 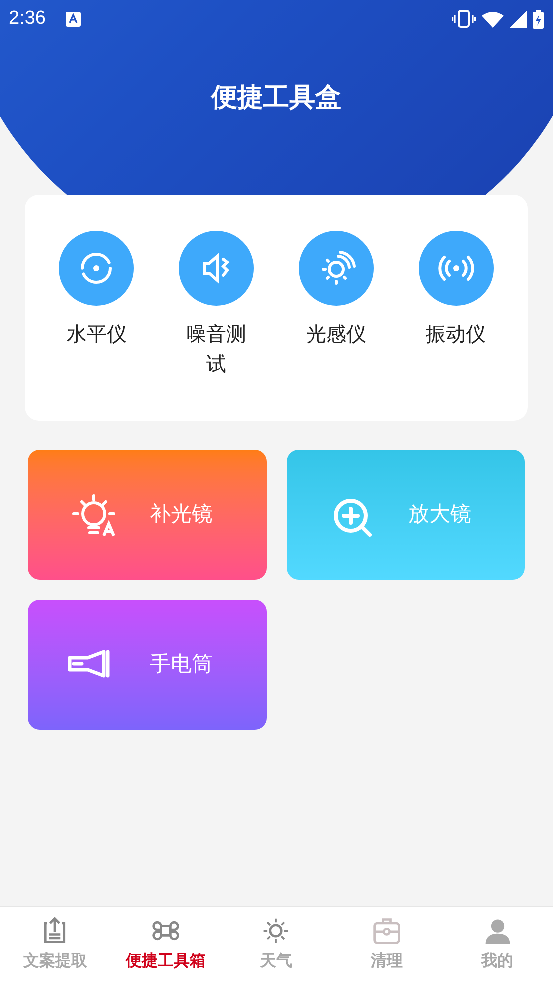 I want to click on nav-tab: 便捷工具箱, so click(x=166, y=945).